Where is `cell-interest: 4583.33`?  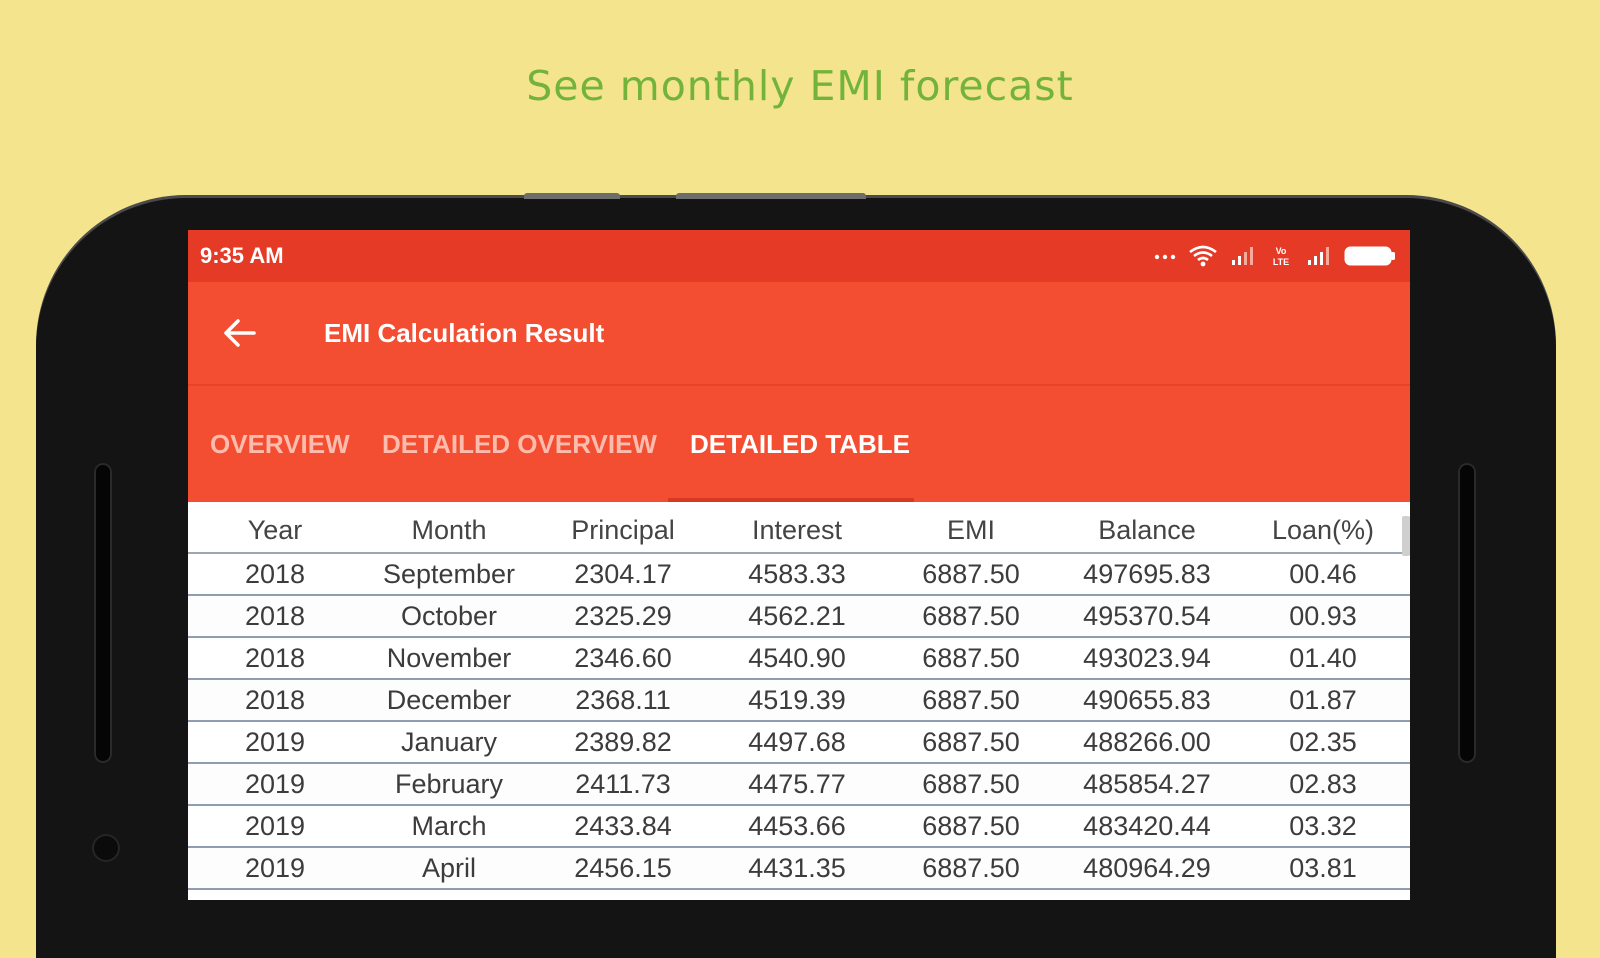 cell-interest: 4583.33 is located at coordinates (797, 574).